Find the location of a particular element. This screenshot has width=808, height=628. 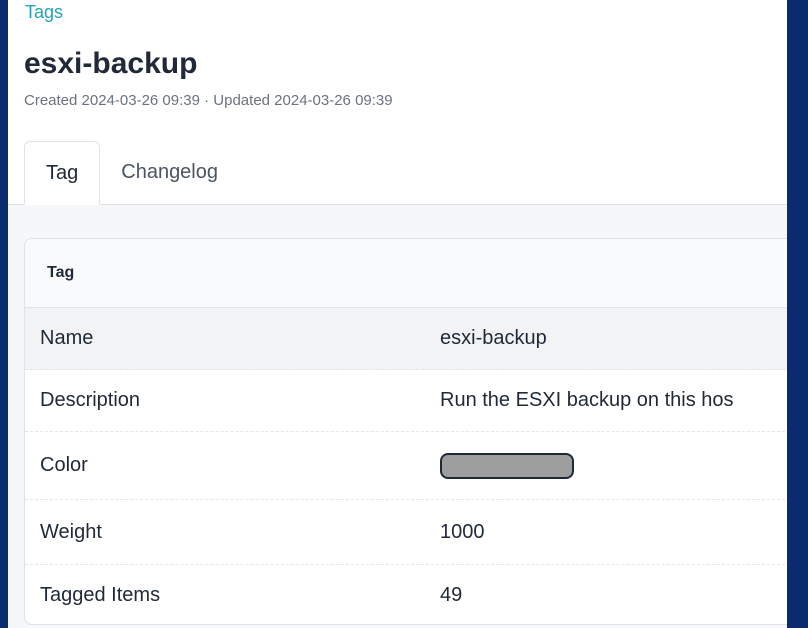

row-label: Name is located at coordinates (67, 338).